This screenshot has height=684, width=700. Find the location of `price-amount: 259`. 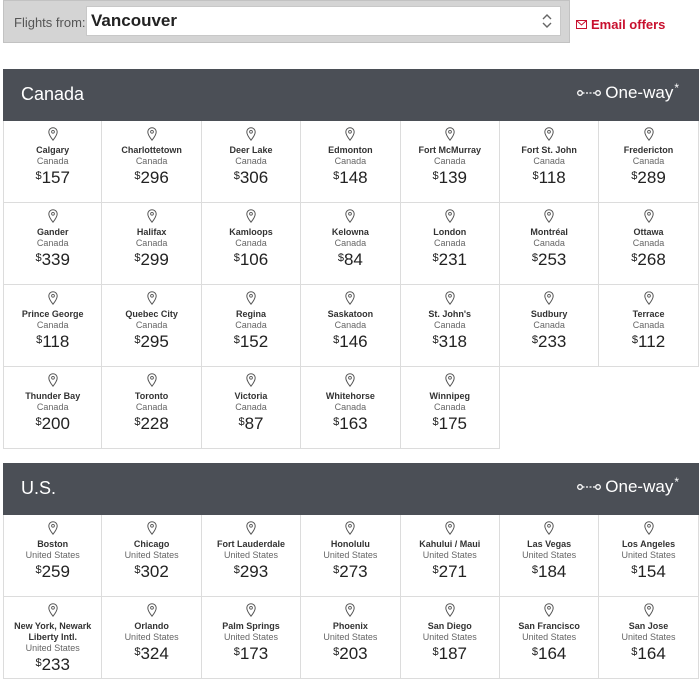

price-amount: 259 is located at coordinates (55, 571).